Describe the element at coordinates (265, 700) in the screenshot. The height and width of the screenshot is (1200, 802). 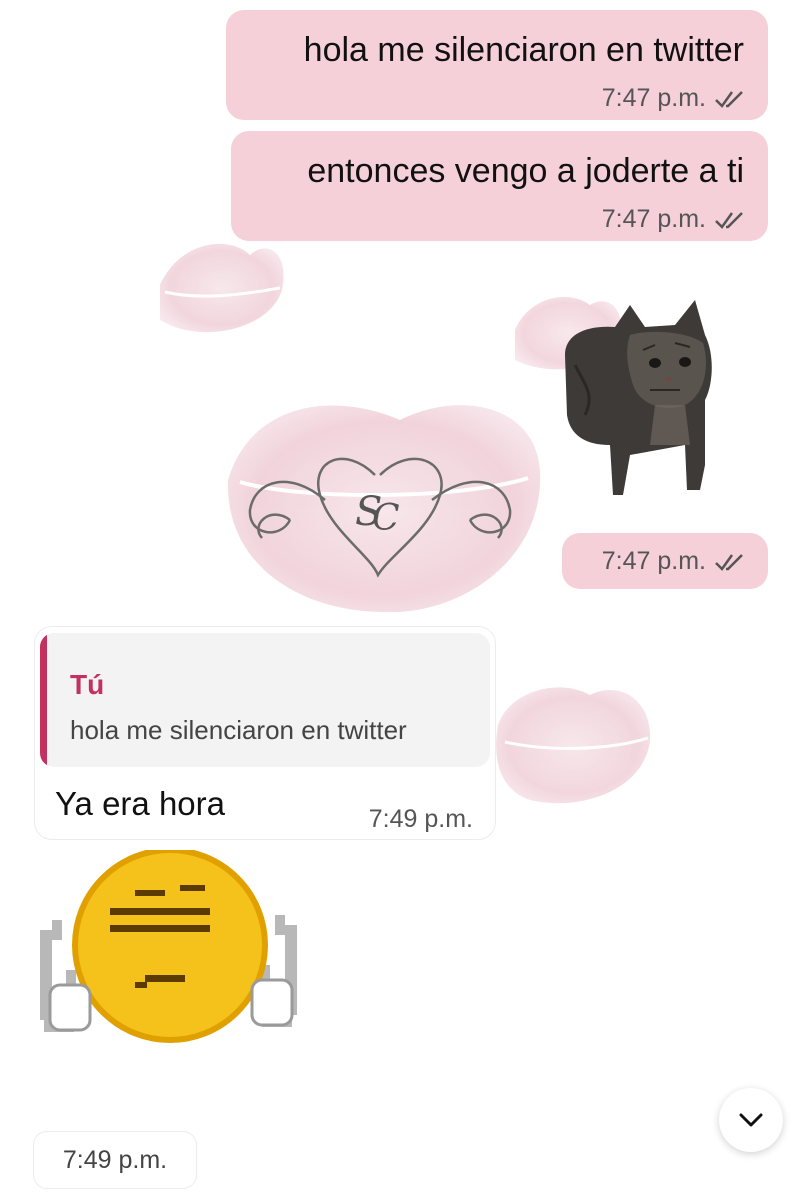
I see `quoted-message: Tú hola me silenciaron en twitter` at that location.